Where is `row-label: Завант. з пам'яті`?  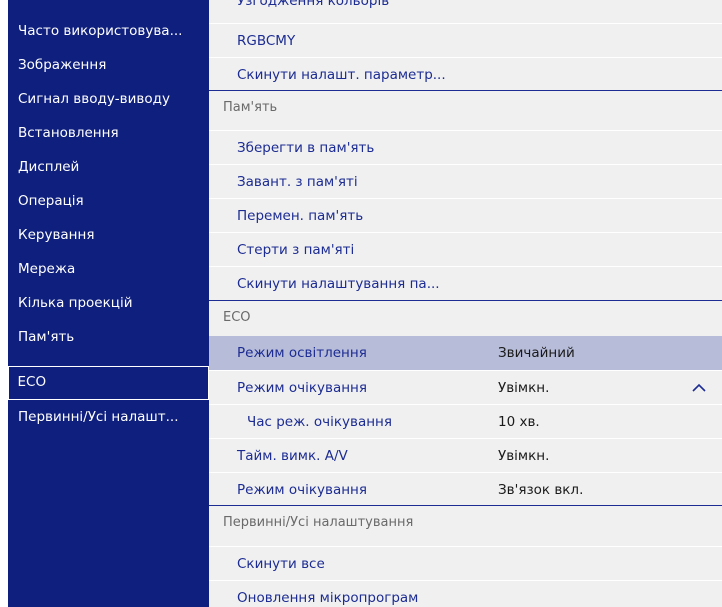
row-label: Завант. з пам'яті is located at coordinates (297, 182).